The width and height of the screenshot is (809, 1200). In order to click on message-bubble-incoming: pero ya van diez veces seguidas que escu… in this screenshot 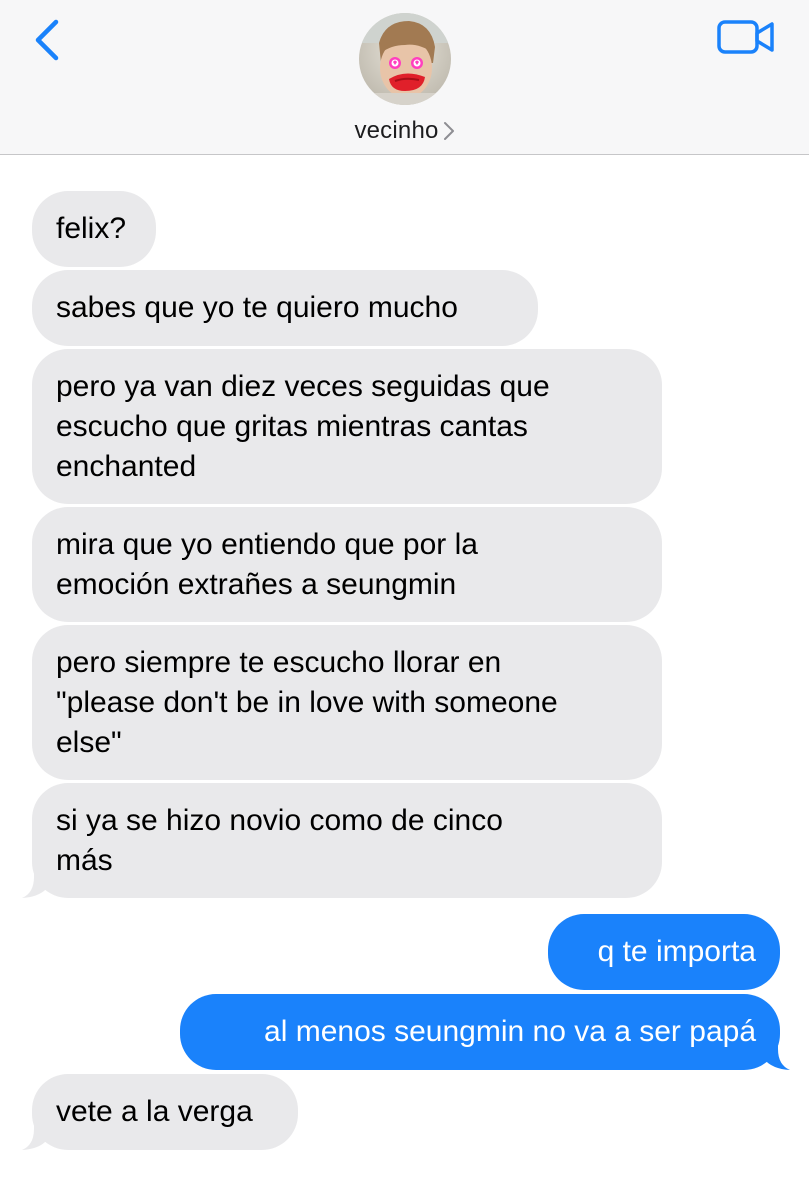, I will do `click(347, 426)`.